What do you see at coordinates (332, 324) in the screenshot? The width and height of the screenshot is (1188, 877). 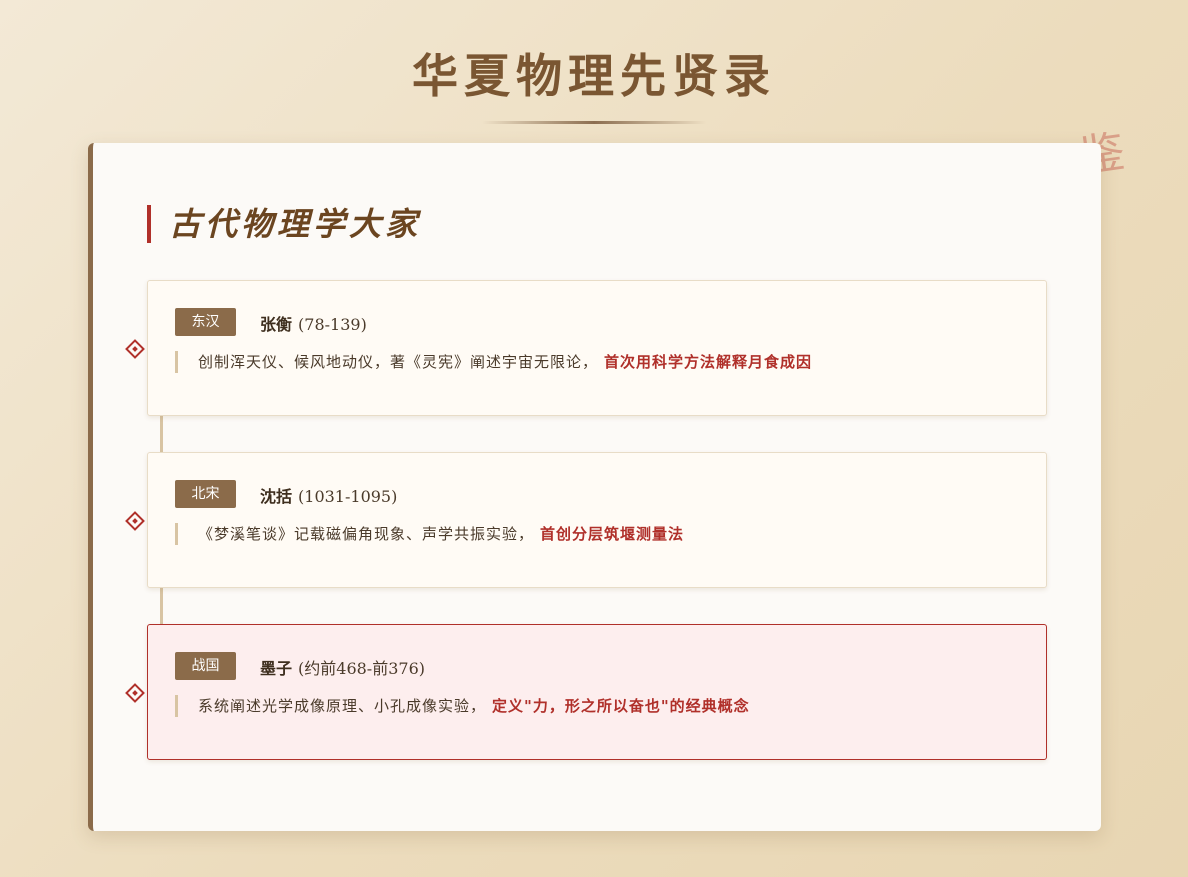 I see `person-years: (78-139)` at bounding box center [332, 324].